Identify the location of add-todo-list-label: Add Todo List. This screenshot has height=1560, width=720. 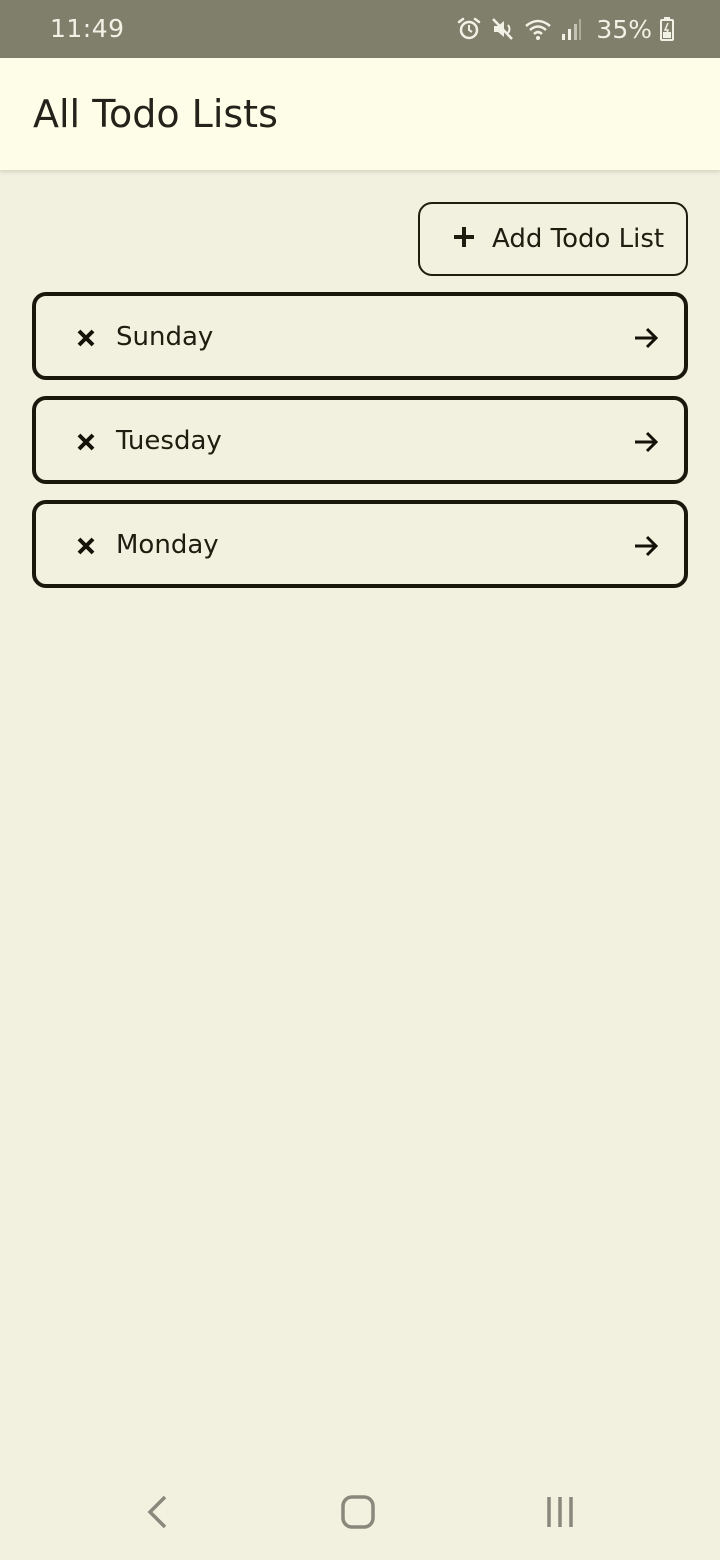
(578, 239).